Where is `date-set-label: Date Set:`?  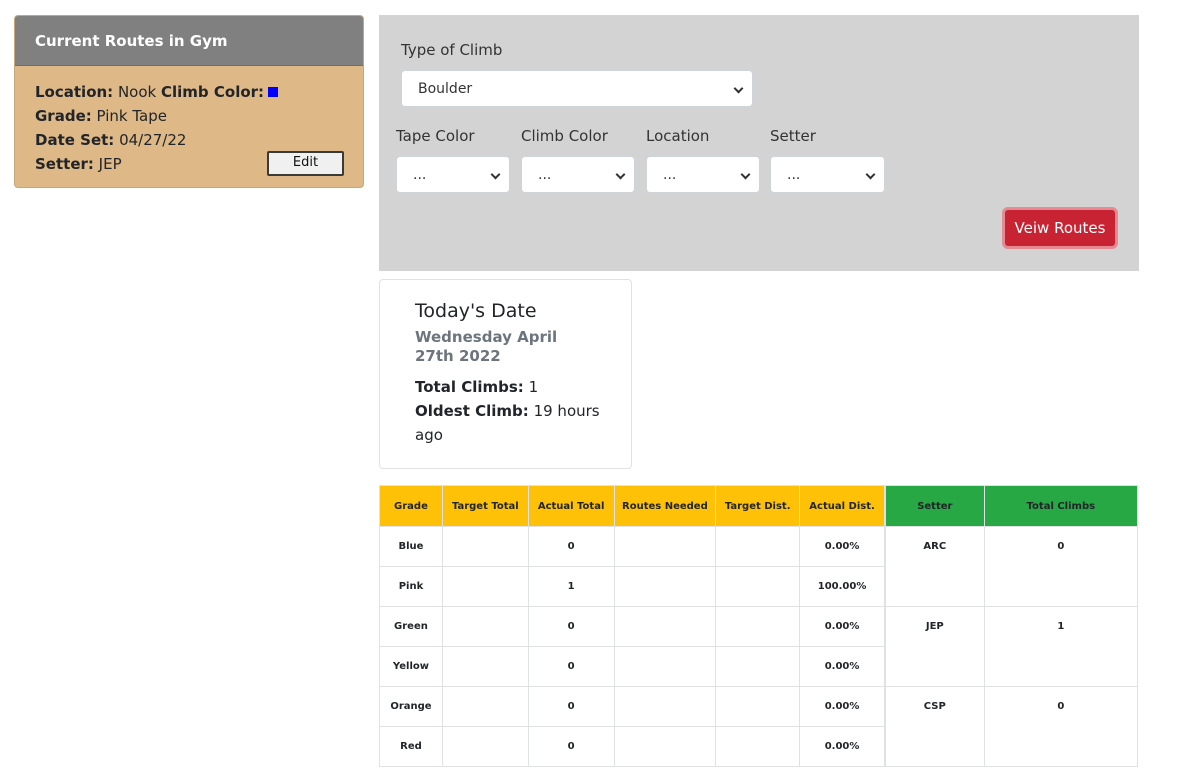 date-set-label: Date Set: is located at coordinates (75, 140).